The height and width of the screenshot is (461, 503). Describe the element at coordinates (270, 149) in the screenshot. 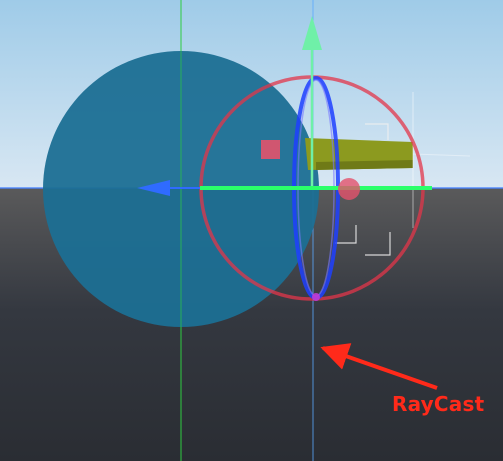

I see `raycast-origin-marker` at that location.